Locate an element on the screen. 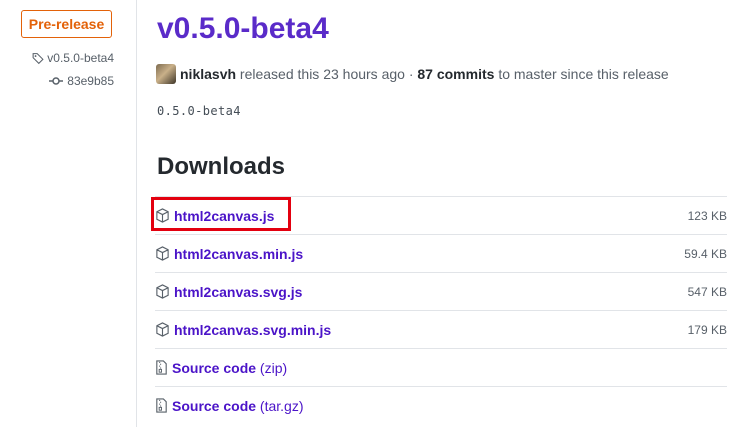  asset-size: 547 KB is located at coordinates (707, 291).